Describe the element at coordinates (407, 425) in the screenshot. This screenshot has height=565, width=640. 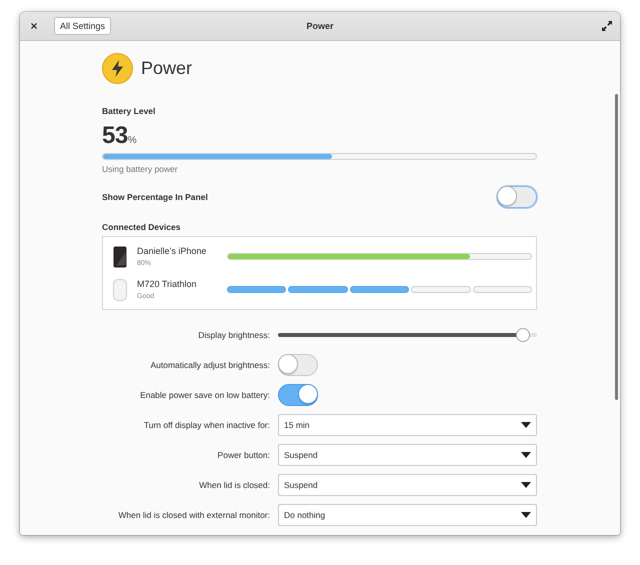
I see `dropdown: 15 min` at that location.